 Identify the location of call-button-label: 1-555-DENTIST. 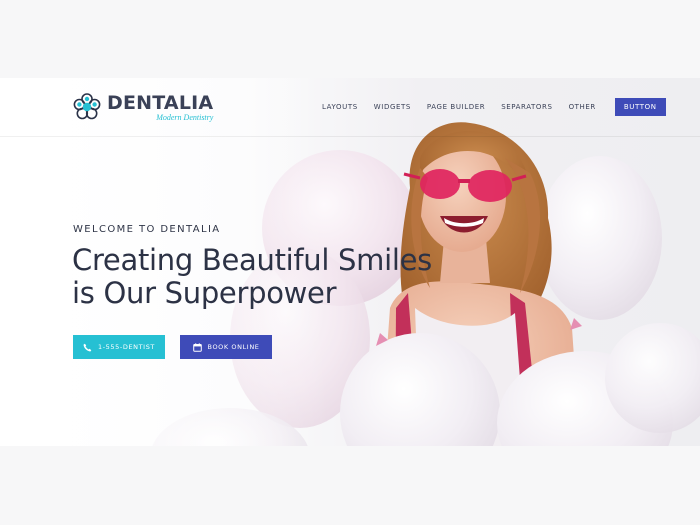
(126, 347).